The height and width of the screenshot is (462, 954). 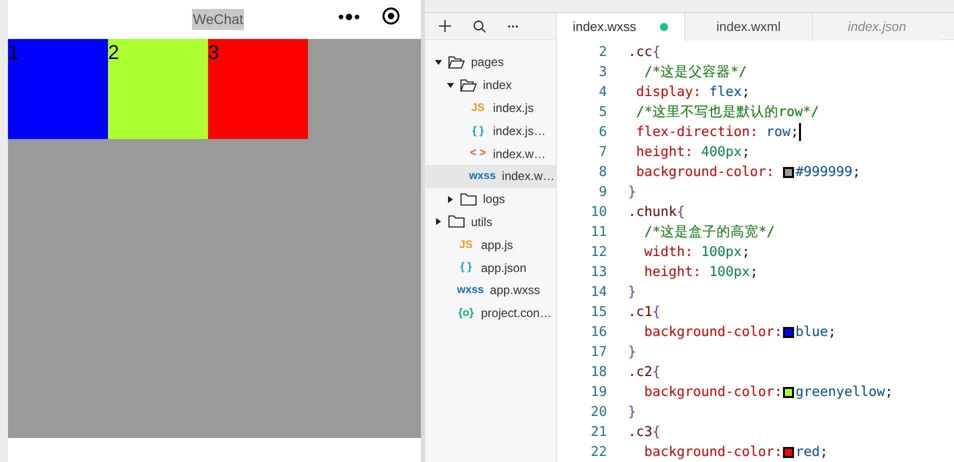 I want to click on line-number: 10, so click(x=599, y=212).